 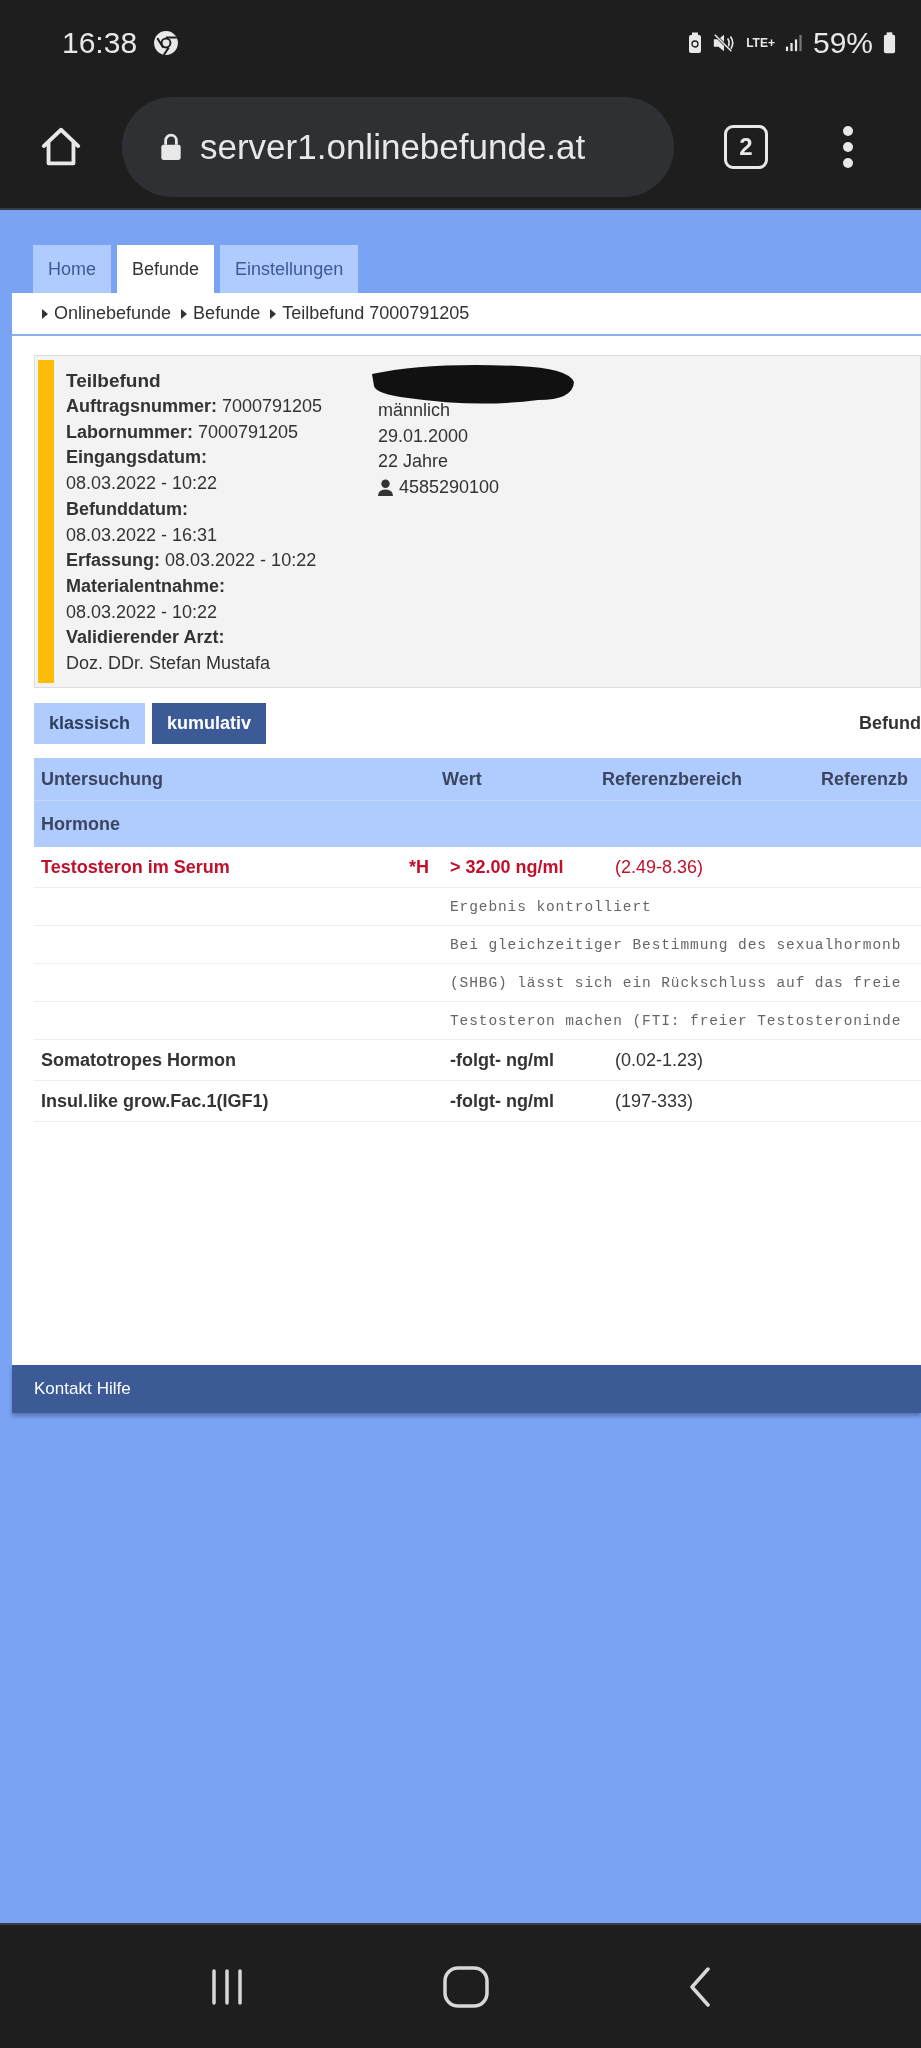 I want to click on breadcrumb-link: Onlinebefunde, so click(x=113, y=313).